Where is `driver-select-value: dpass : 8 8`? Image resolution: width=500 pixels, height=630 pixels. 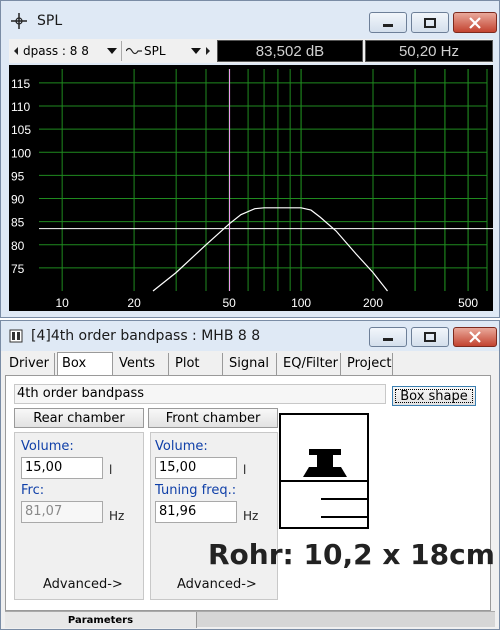
driver-select-value: dpass : 8 8 is located at coordinates (56, 51).